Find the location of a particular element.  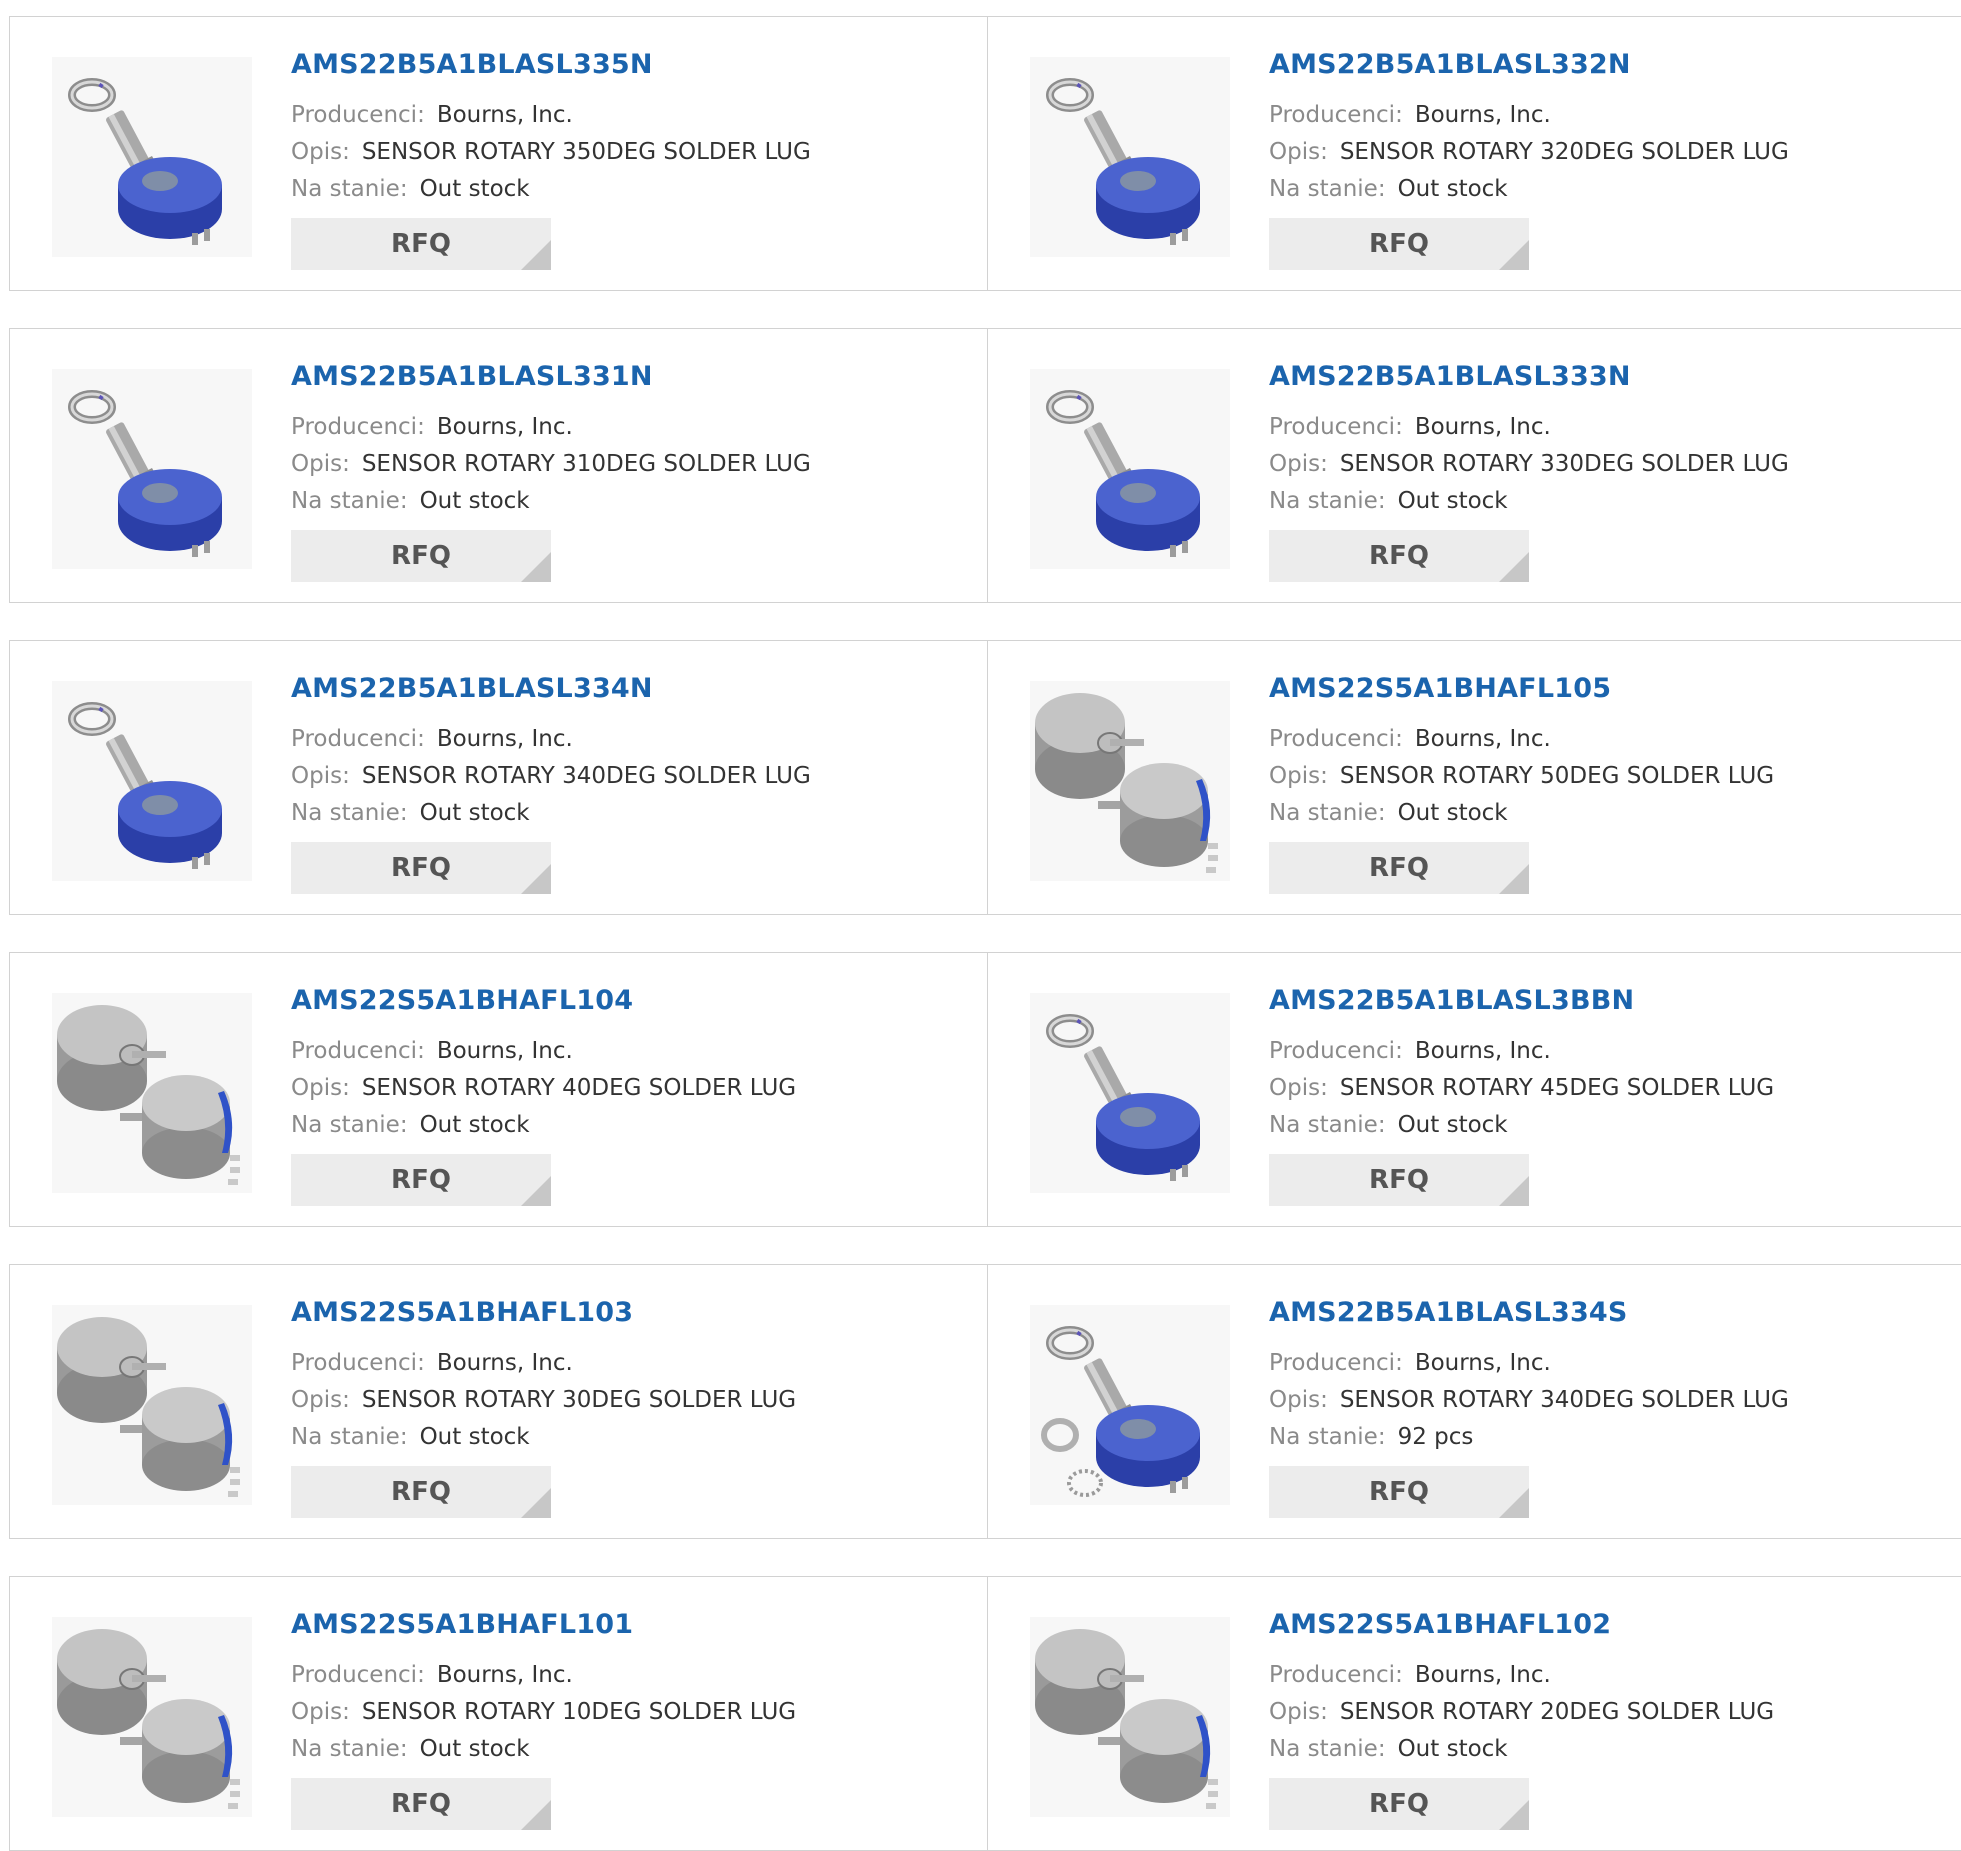

part-number-link: AMS22S5A1BHAFL104 is located at coordinates (462, 1000).